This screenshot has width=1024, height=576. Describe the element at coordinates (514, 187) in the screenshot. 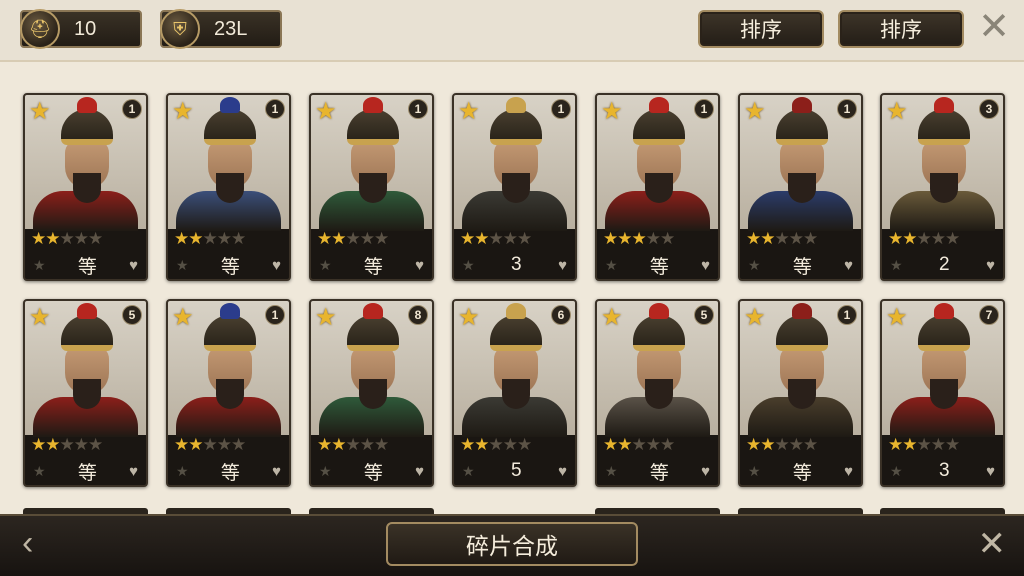

I see `hero-card: ★ 1 ★★★★★ ★ 3 ♥` at that location.